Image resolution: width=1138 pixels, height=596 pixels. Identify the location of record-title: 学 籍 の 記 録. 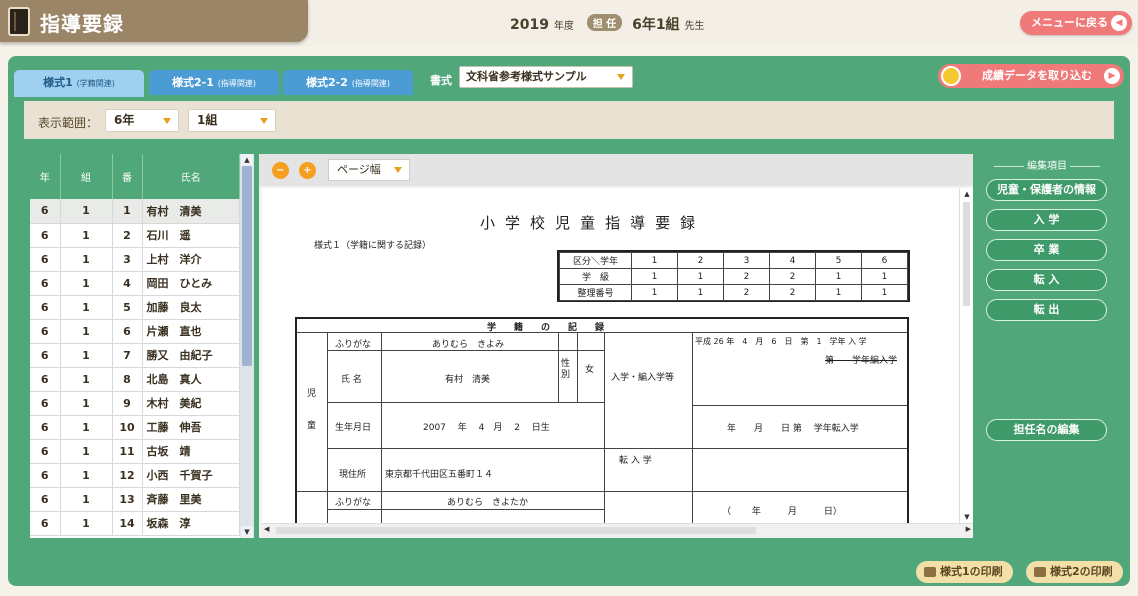
(546, 328).